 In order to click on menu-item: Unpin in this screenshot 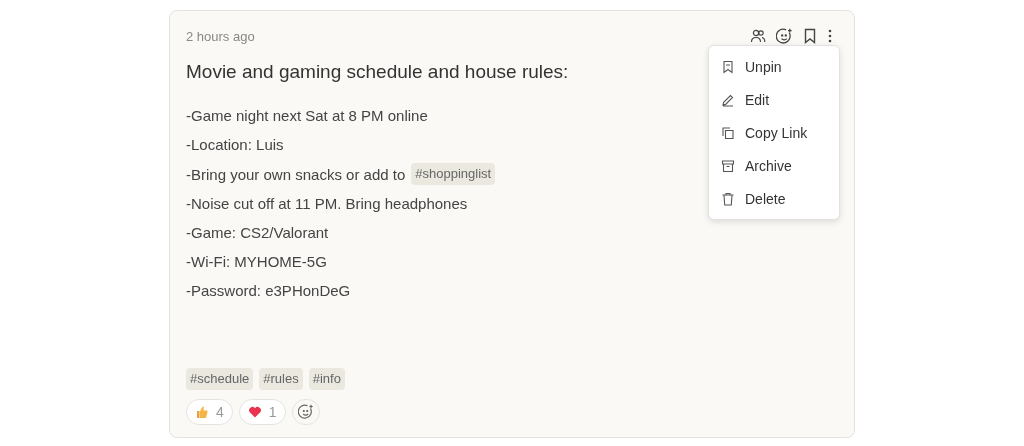, I will do `click(774, 66)`.